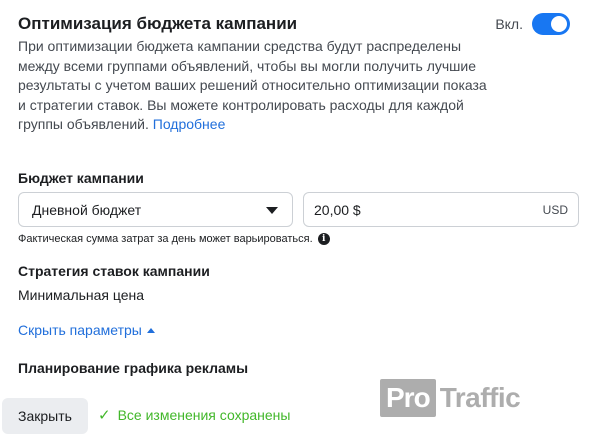 This screenshot has height=442, width=590. What do you see at coordinates (189, 124) in the screenshot?
I see `learn-more-link: Подробнее` at bounding box center [189, 124].